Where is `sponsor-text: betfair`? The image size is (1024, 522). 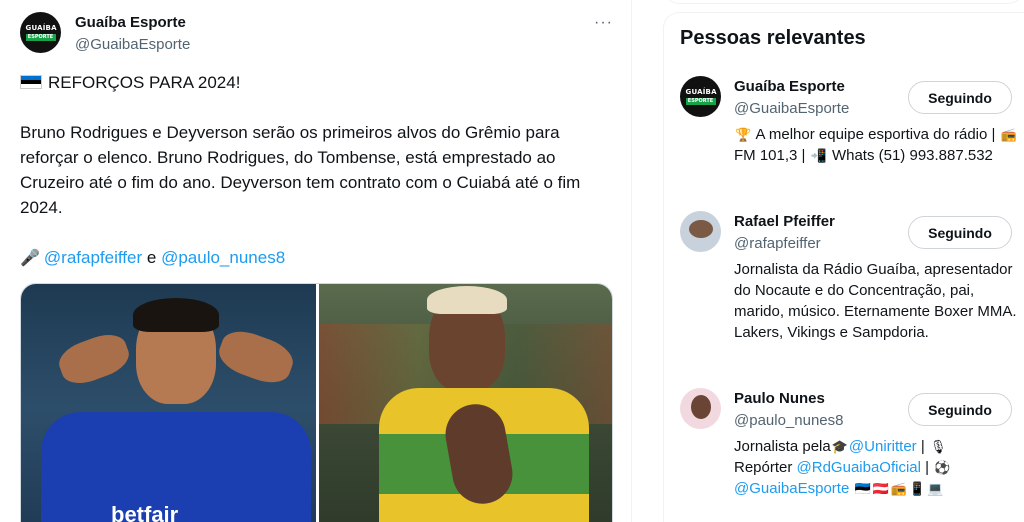 sponsor-text: betfair is located at coordinates (145, 512).